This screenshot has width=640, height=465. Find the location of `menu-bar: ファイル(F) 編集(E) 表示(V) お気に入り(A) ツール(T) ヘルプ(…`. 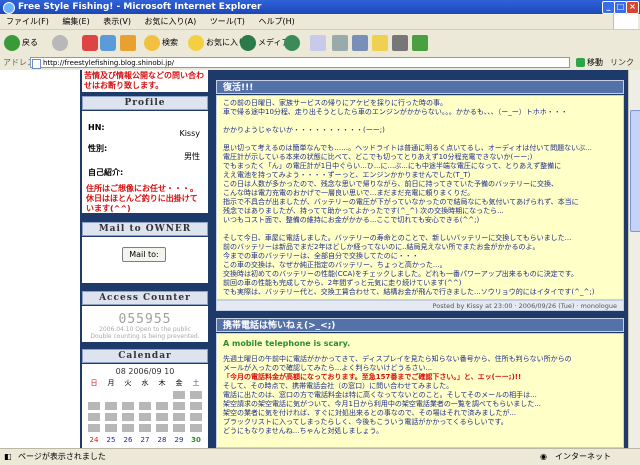

menu-bar: ファイル(F) 編集(E) 表示(V) お気に入り(A) ツール(T) ヘルプ(… is located at coordinates (320, 22).